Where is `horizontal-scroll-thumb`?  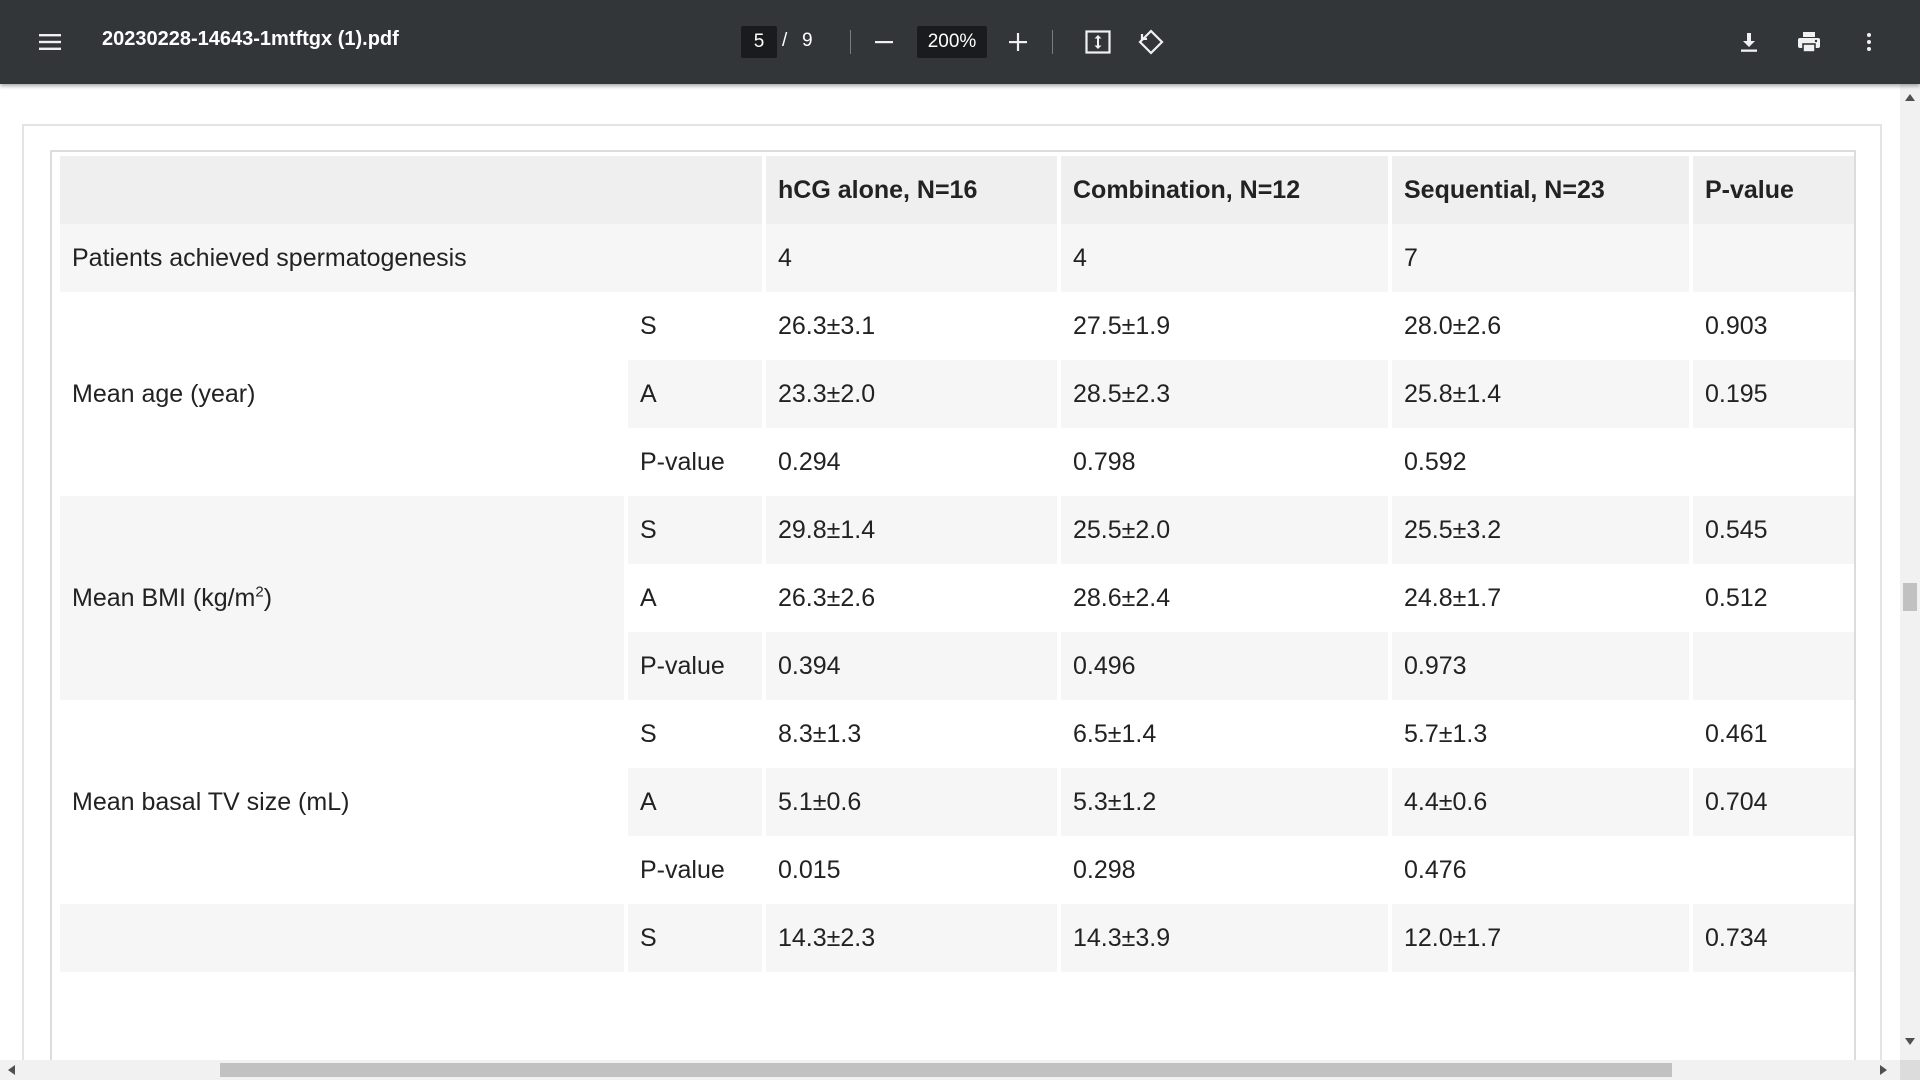 horizontal-scroll-thumb is located at coordinates (946, 1070).